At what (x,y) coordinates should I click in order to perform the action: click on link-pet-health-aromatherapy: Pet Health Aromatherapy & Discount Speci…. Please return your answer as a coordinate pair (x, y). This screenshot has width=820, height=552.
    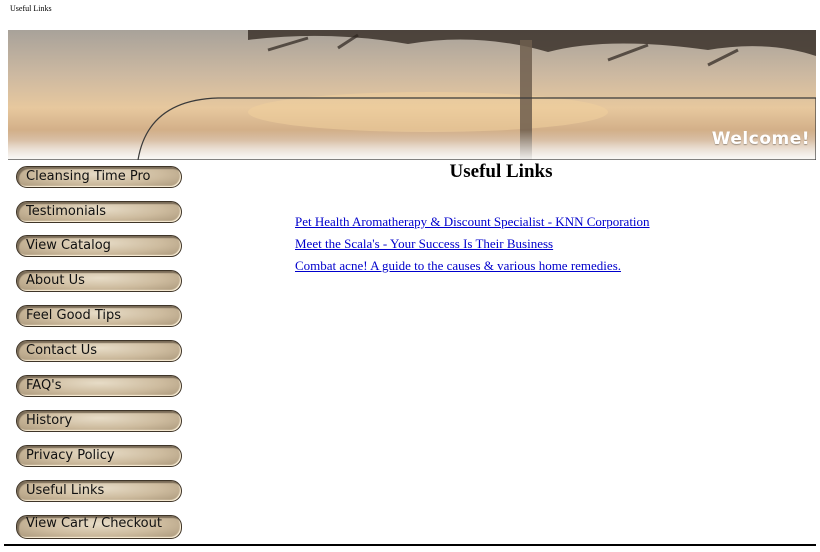
    Looking at the image, I should click on (495, 222).